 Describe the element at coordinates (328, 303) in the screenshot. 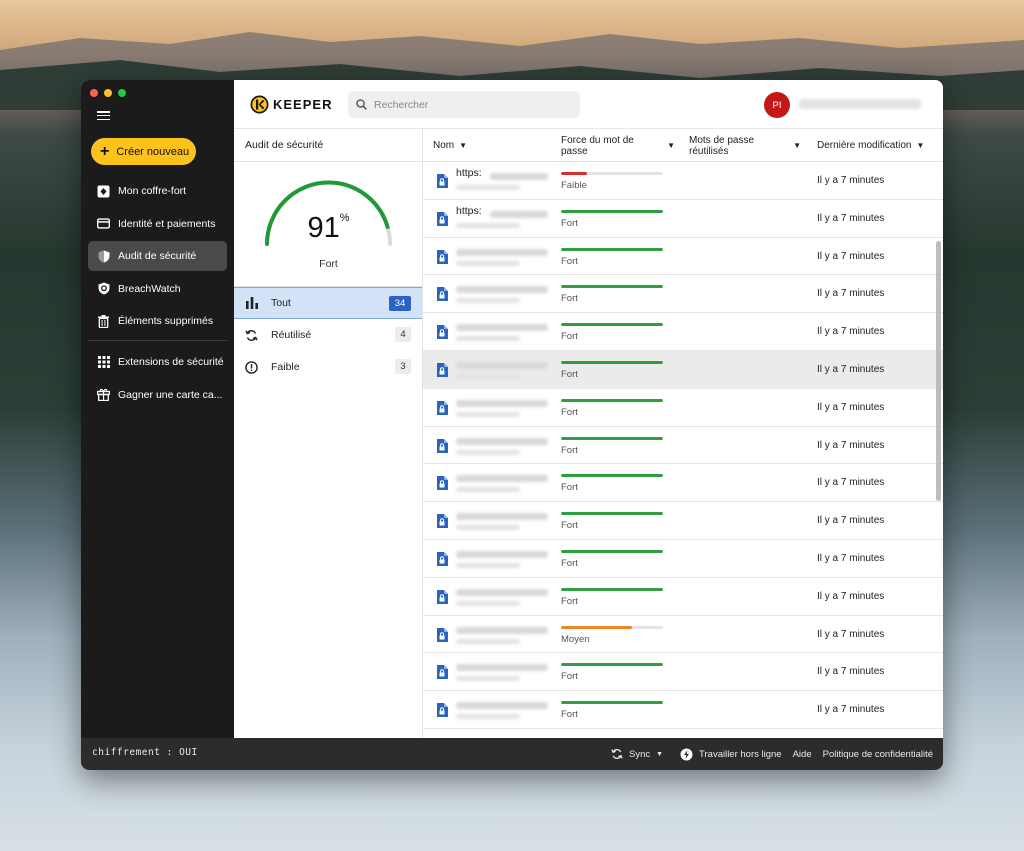

I see `filter-all: Tout 34` at that location.